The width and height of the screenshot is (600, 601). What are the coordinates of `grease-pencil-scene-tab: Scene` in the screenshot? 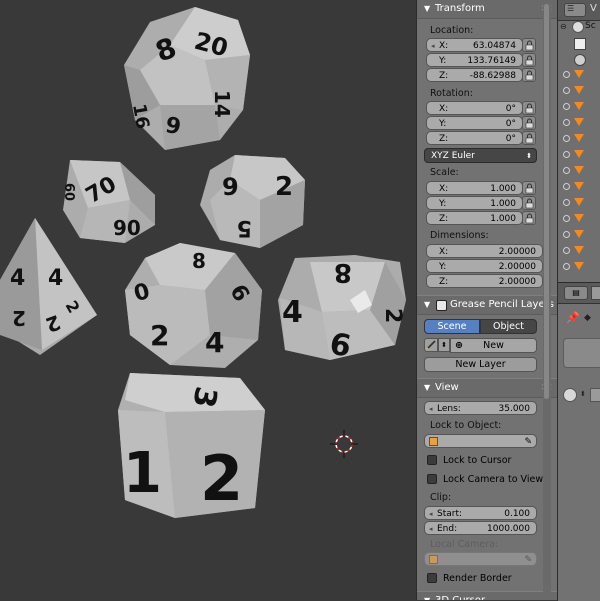 It's located at (452, 326).